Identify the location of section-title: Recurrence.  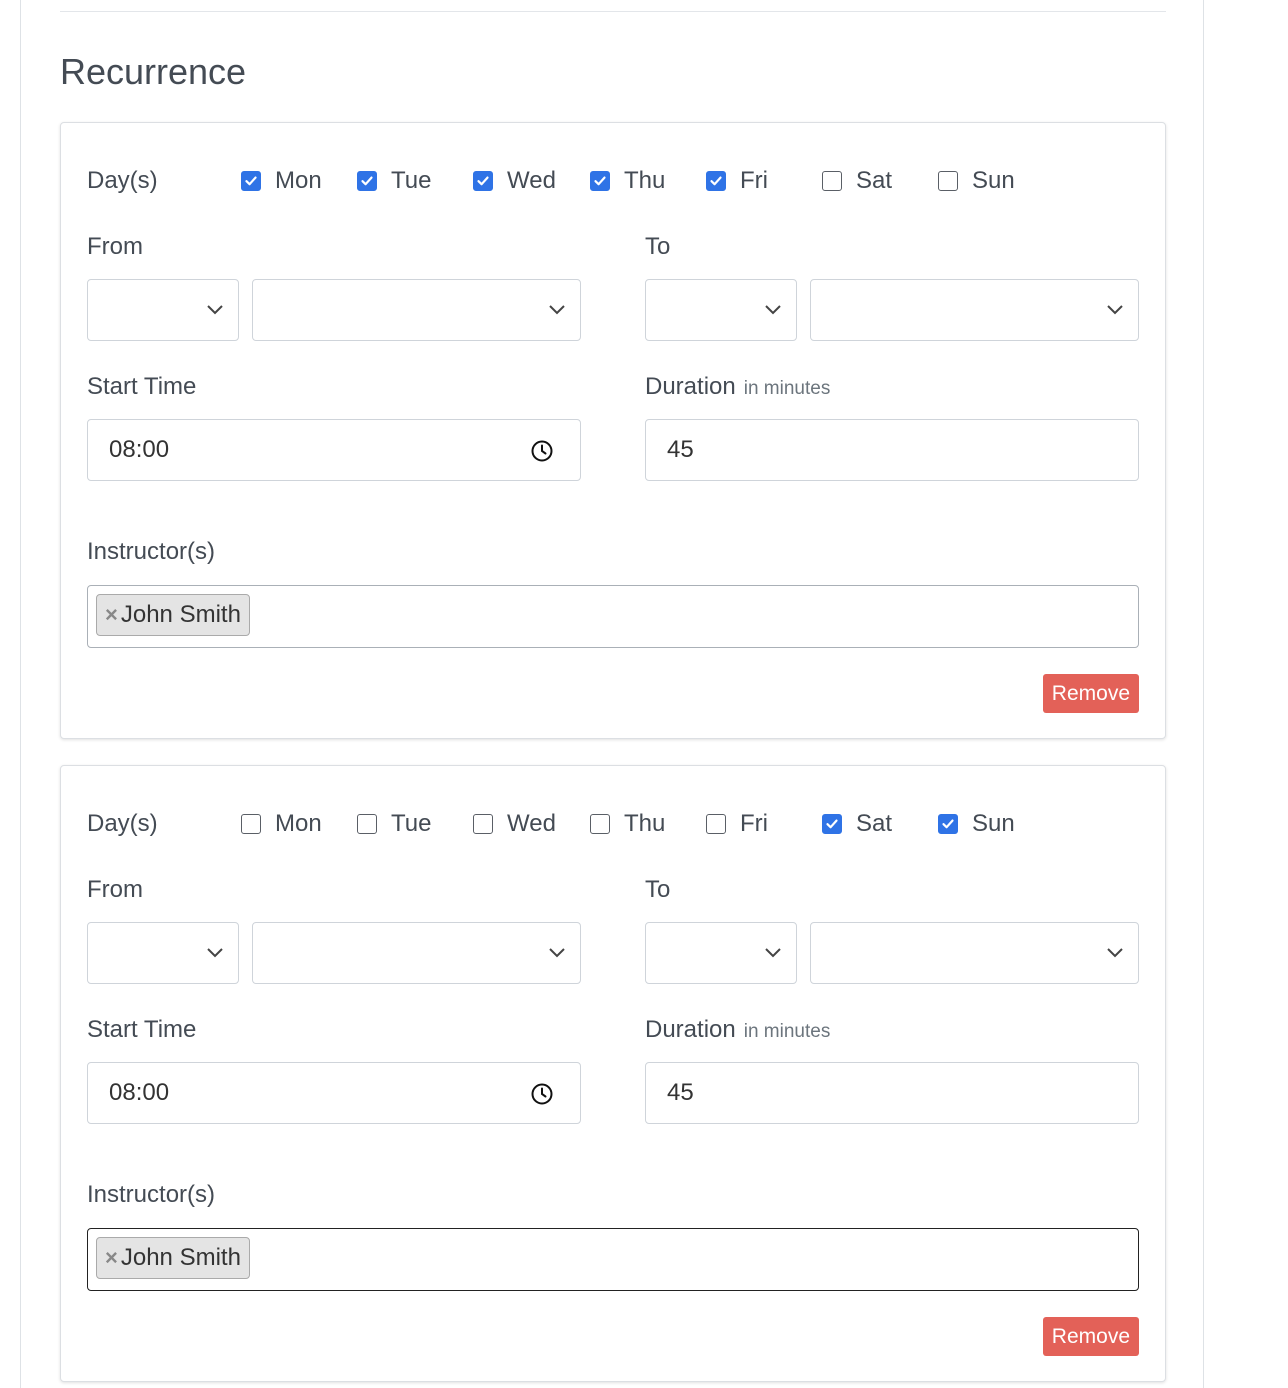
(153, 71).